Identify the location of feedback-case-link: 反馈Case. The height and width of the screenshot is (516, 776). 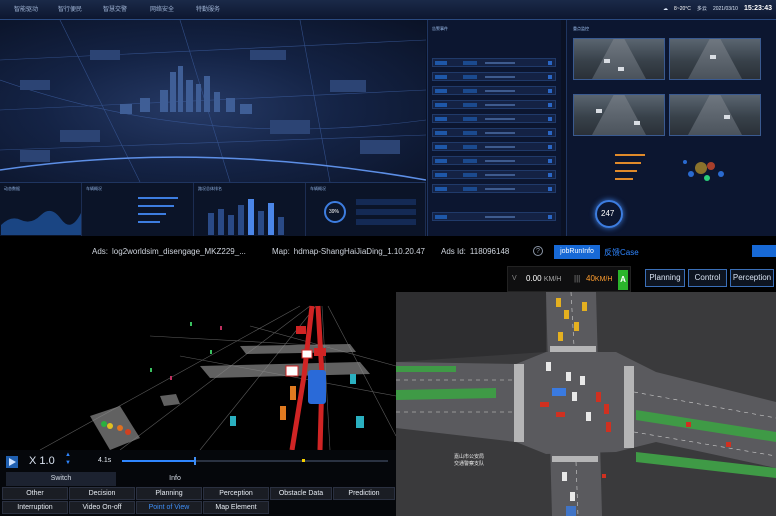
(621, 252).